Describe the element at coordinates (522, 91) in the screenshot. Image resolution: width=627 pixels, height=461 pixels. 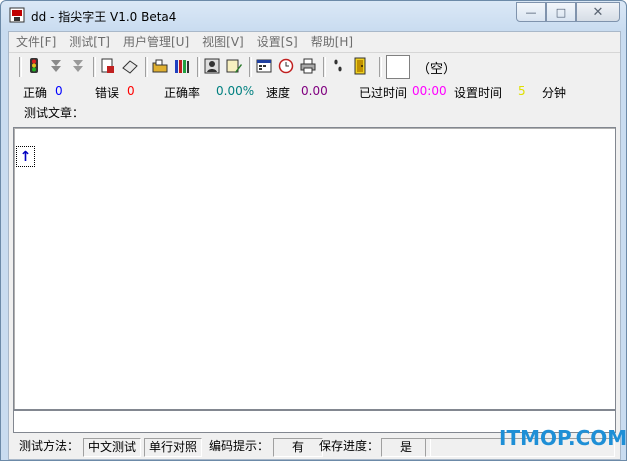
I see `set-time-value: 5` at that location.